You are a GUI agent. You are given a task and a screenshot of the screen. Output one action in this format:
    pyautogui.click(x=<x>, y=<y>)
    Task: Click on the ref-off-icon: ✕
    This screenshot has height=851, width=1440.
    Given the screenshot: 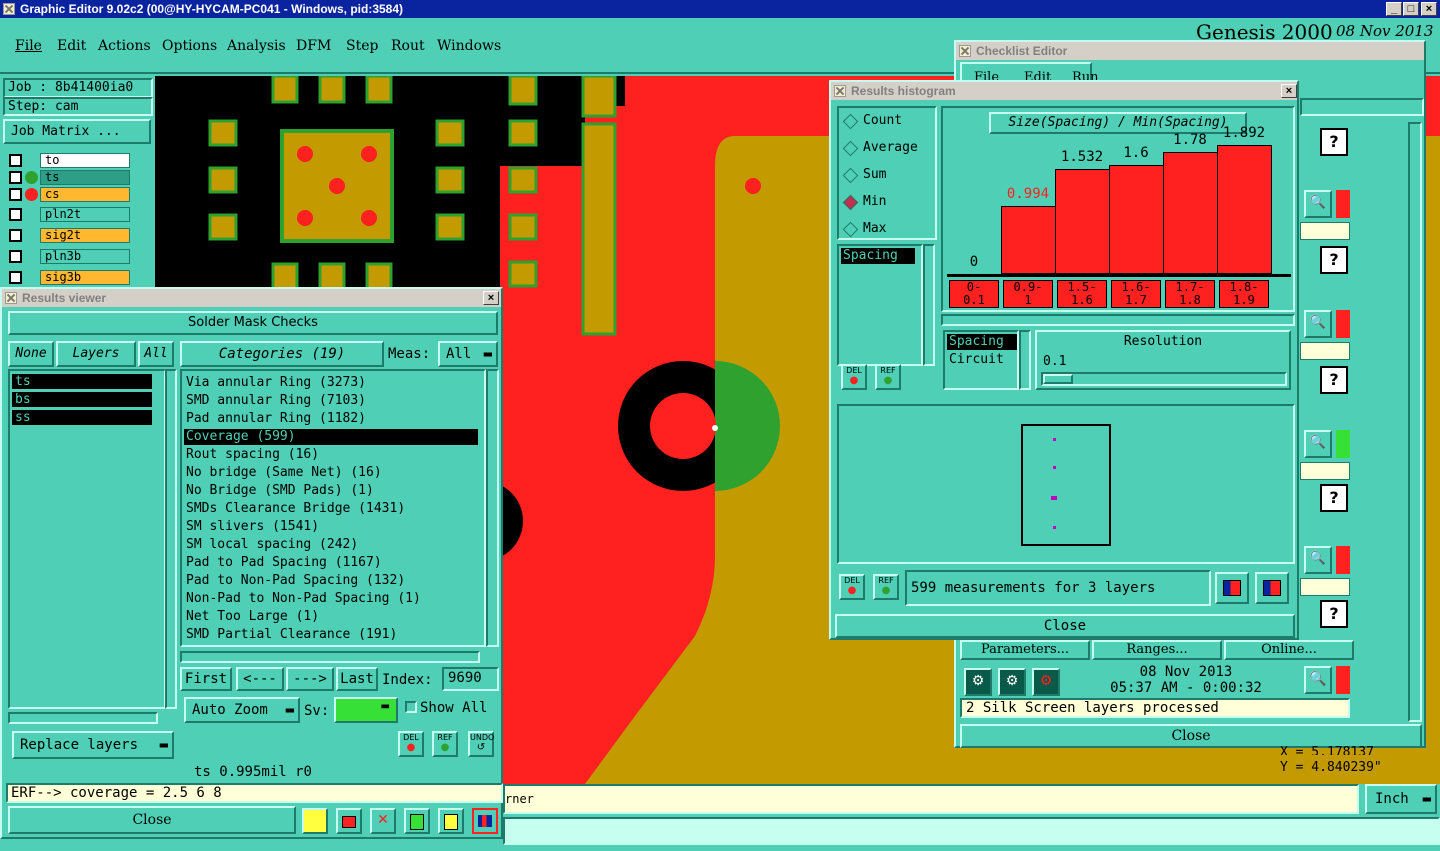 What is the action you would take?
    pyautogui.click(x=383, y=821)
    